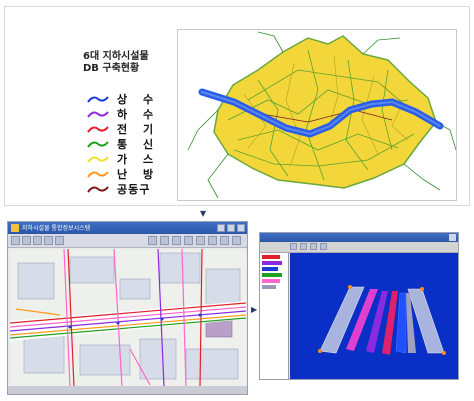  Describe the element at coordinates (127, 241) in the screenshot. I see `gis-toolbar` at that location.